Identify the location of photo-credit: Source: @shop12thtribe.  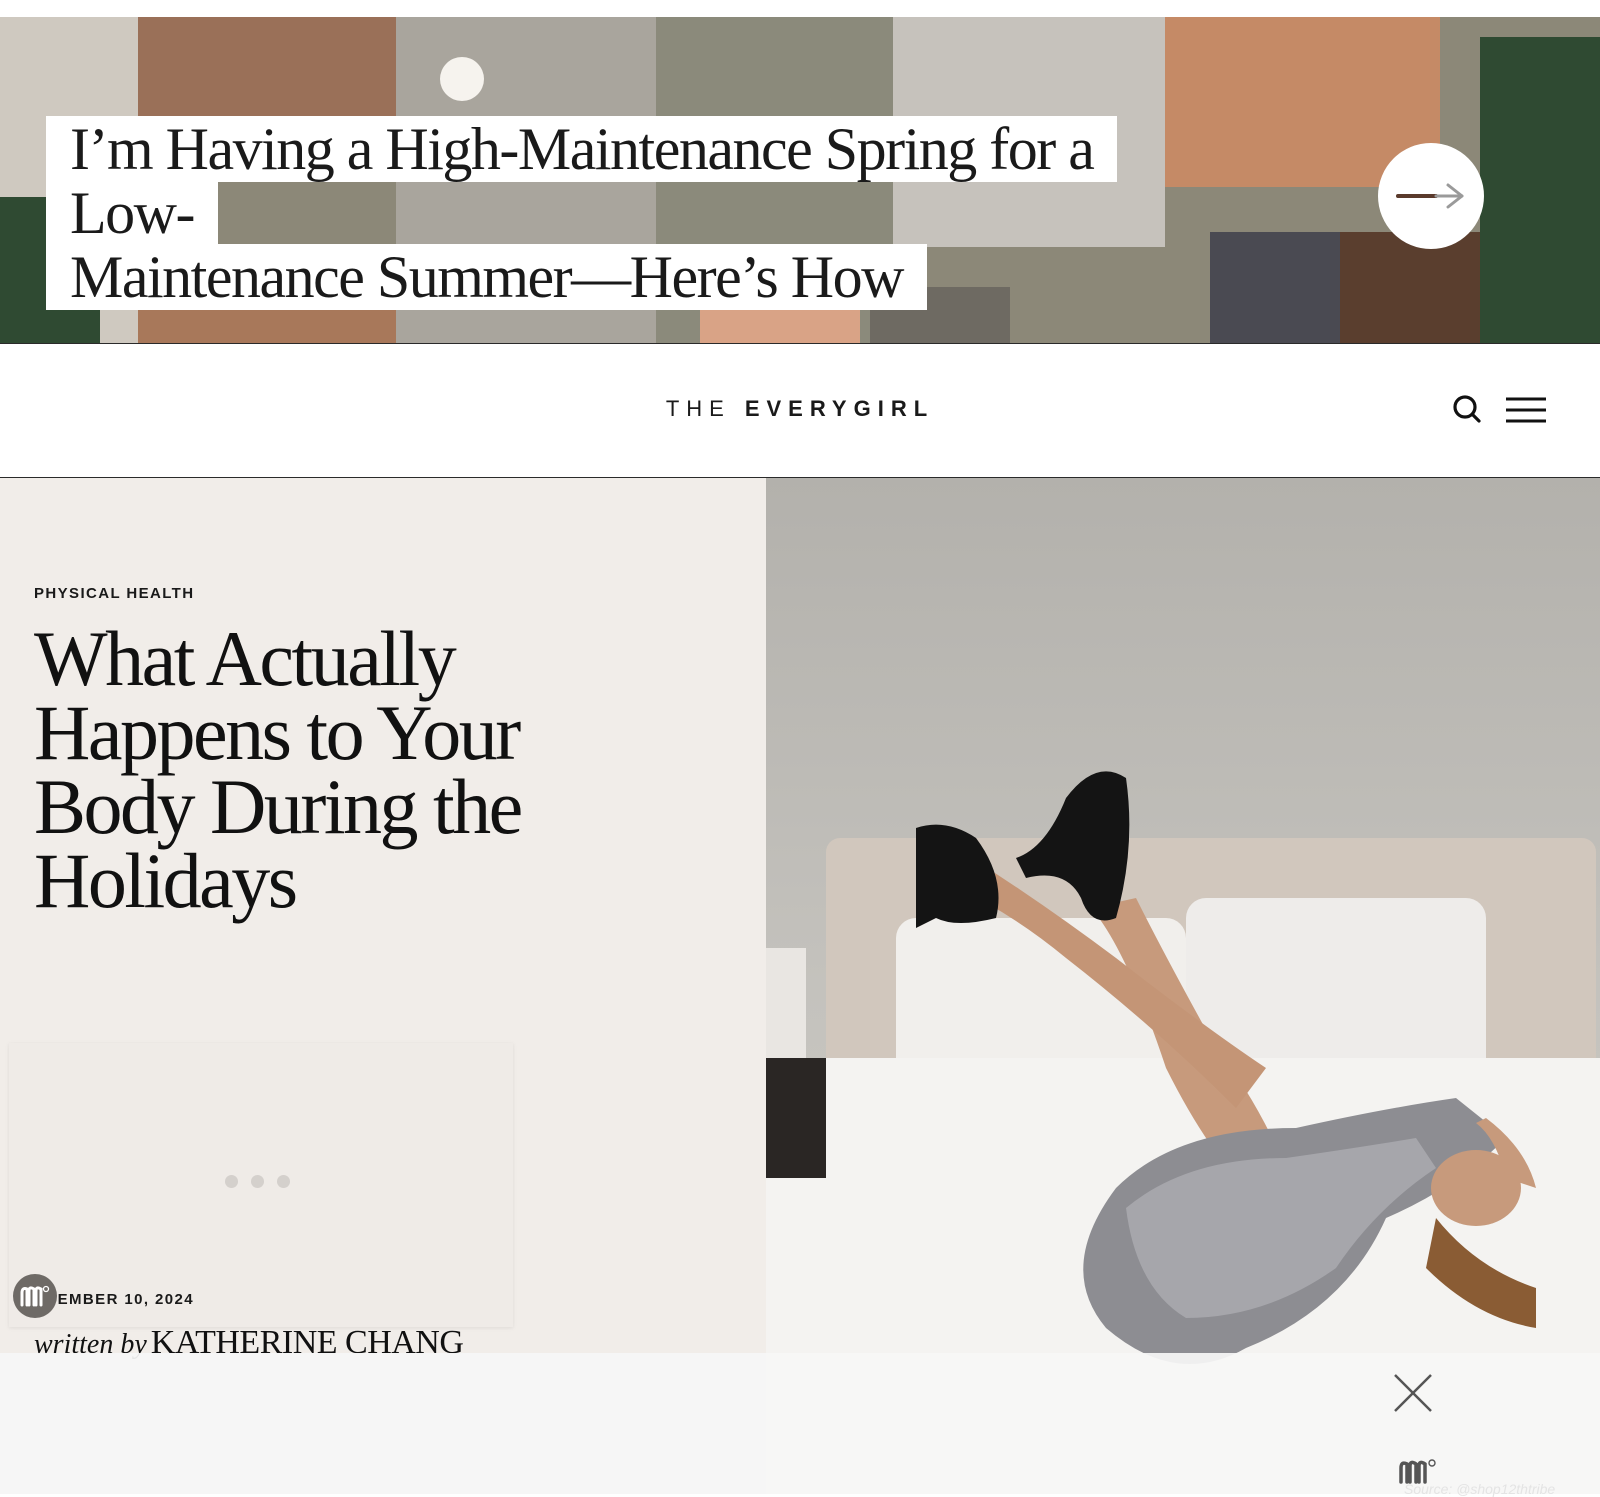
(1480, 1489).